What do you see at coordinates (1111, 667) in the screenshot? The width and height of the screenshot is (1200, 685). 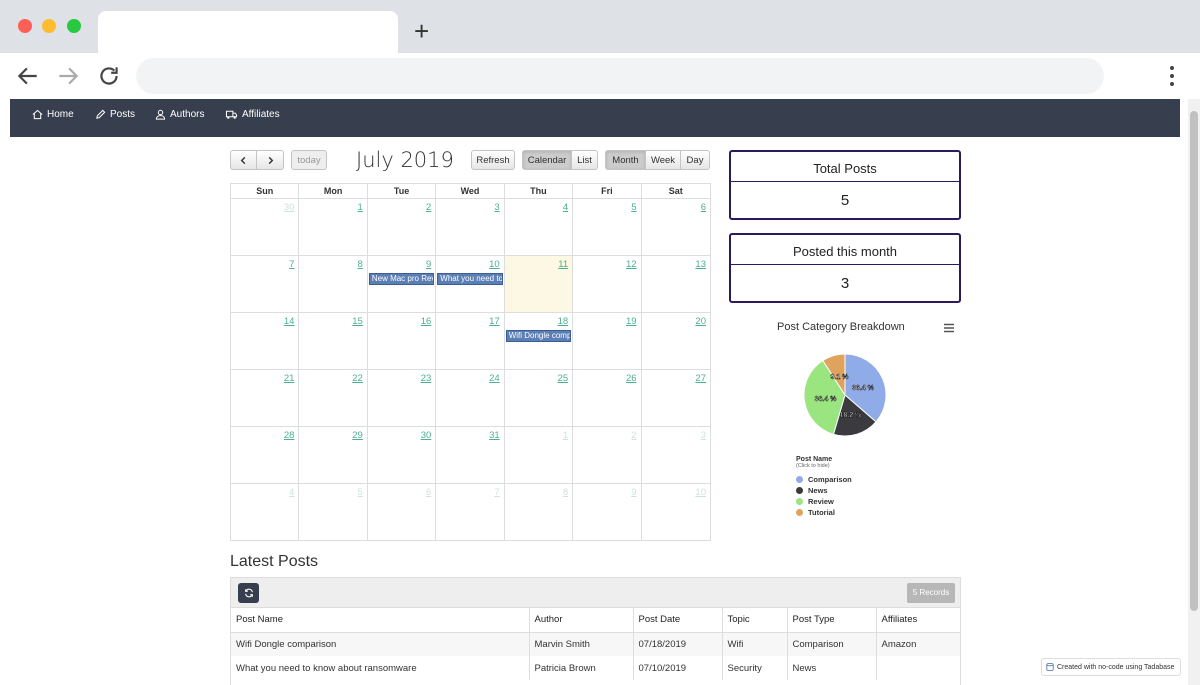 I see `tadabase-badge: Created with no-code using Tadabase` at bounding box center [1111, 667].